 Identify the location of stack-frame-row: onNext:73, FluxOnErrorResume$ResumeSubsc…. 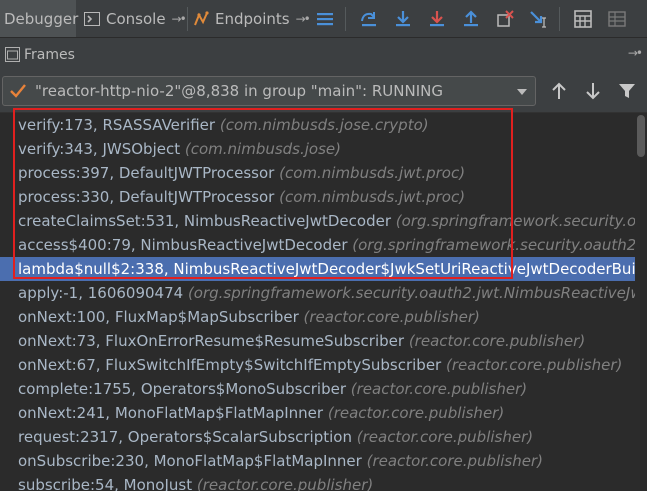
(323, 341).